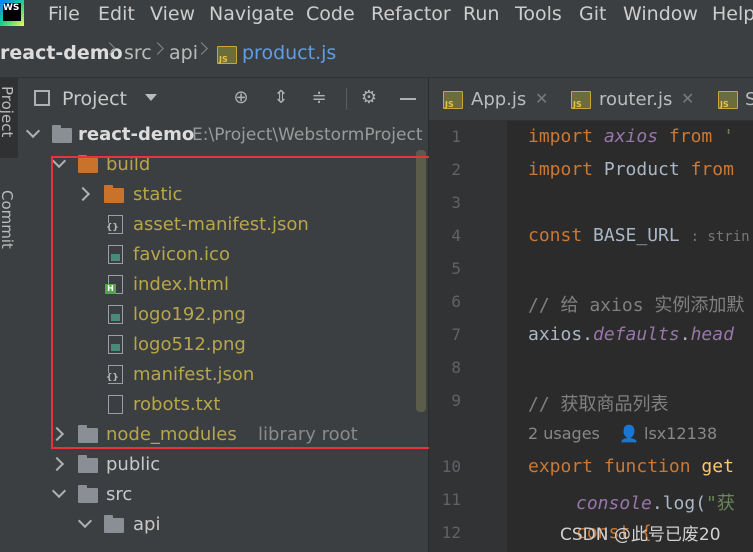  What do you see at coordinates (732, 14) in the screenshot?
I see `menu-help: Help` at bounding box center [732, 14].